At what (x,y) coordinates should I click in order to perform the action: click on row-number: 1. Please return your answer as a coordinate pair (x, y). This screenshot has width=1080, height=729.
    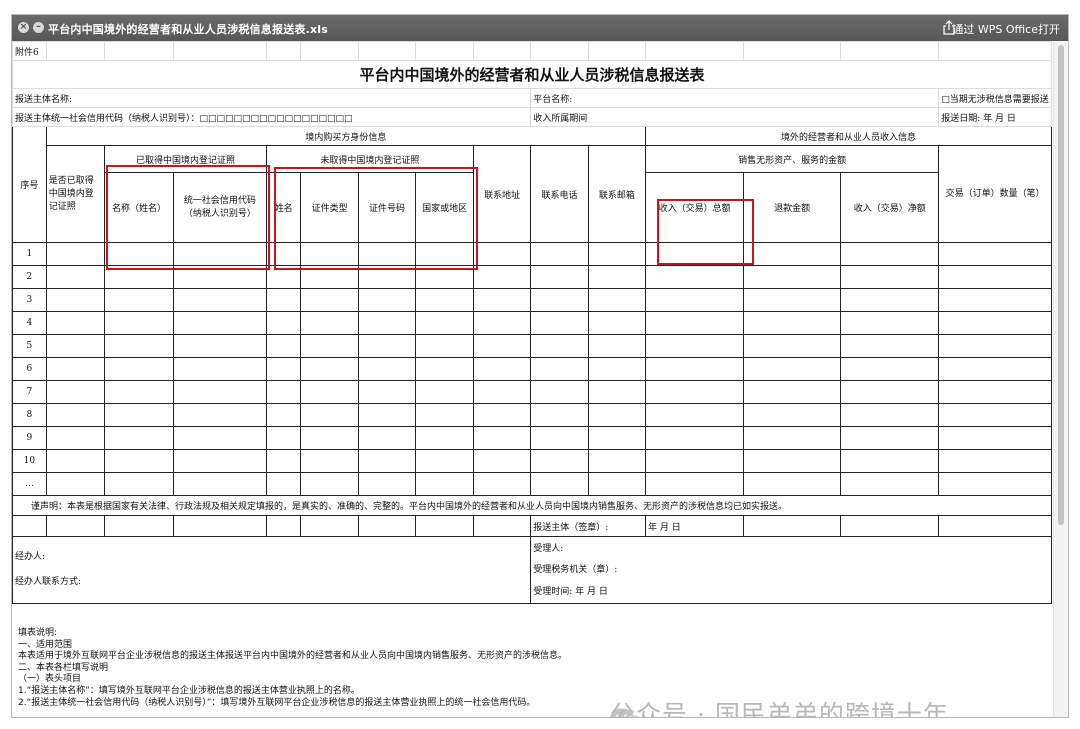
    Looking at the image, I should click on (29, 254).